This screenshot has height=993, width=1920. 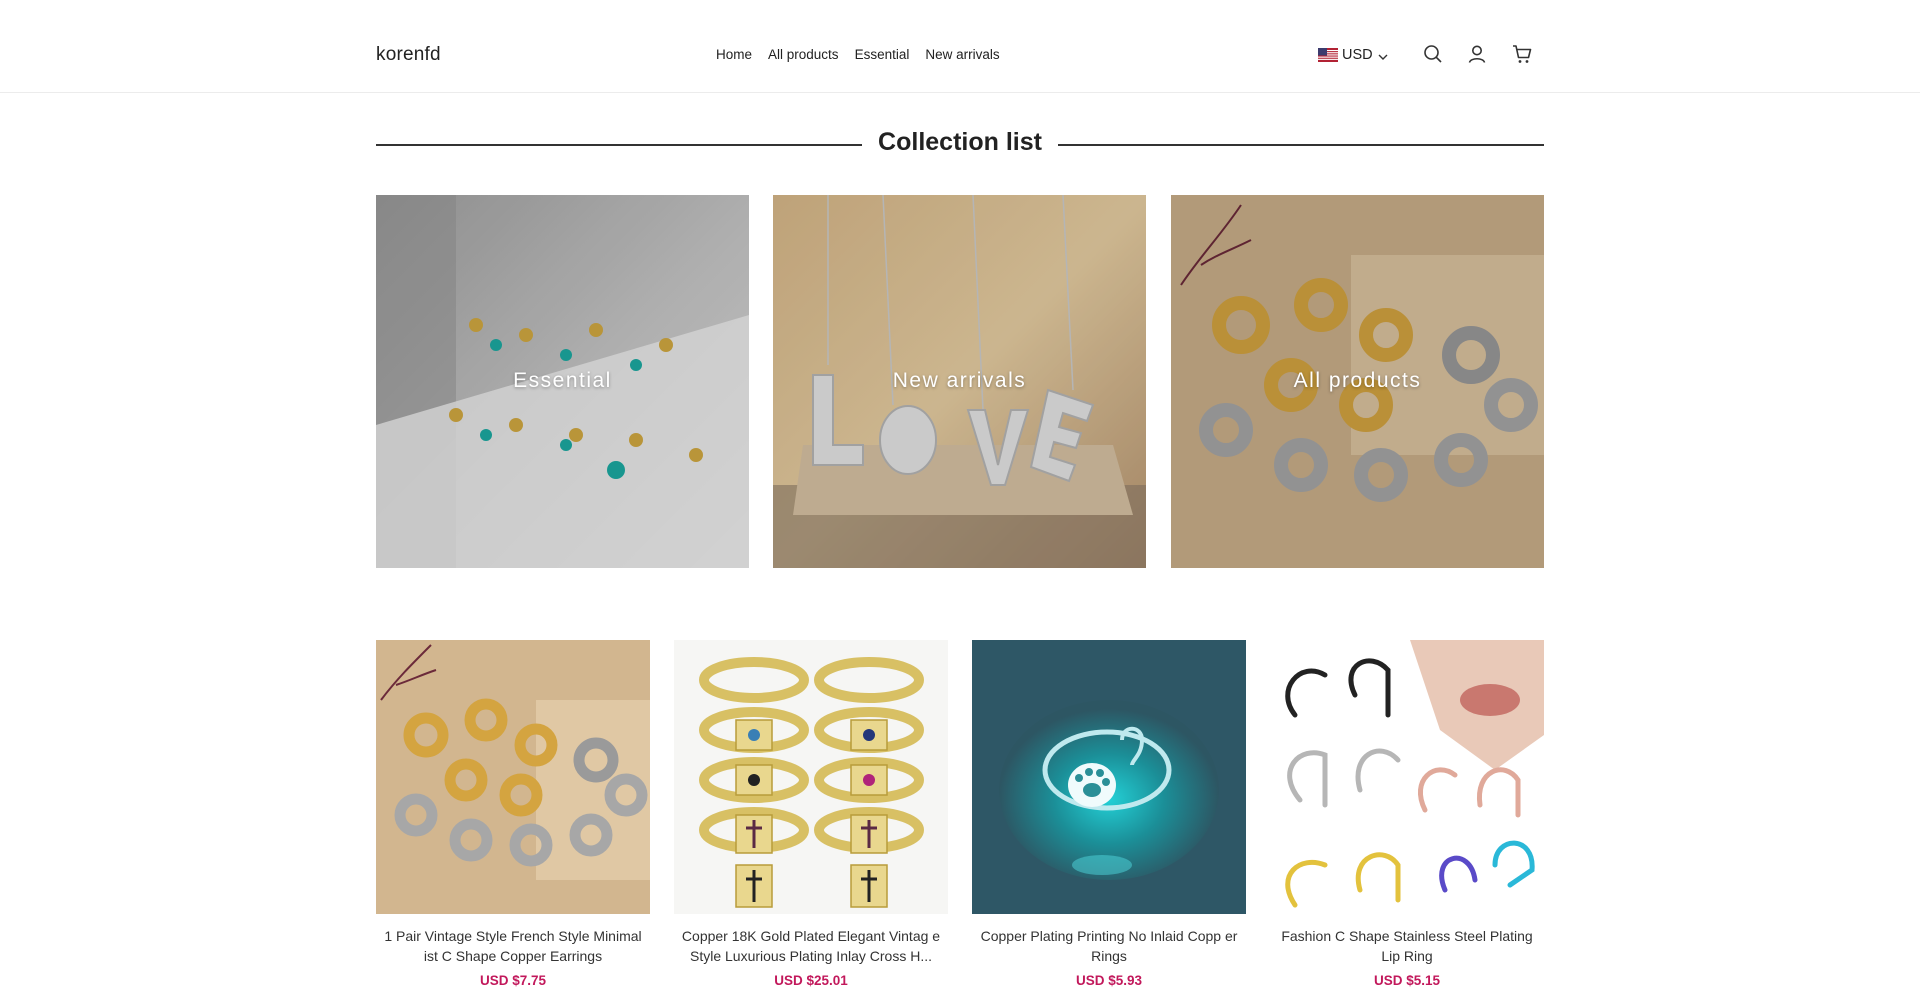 I want to click on main-nav: Home All products Essential New arrivals, so click(x=866, y=54).